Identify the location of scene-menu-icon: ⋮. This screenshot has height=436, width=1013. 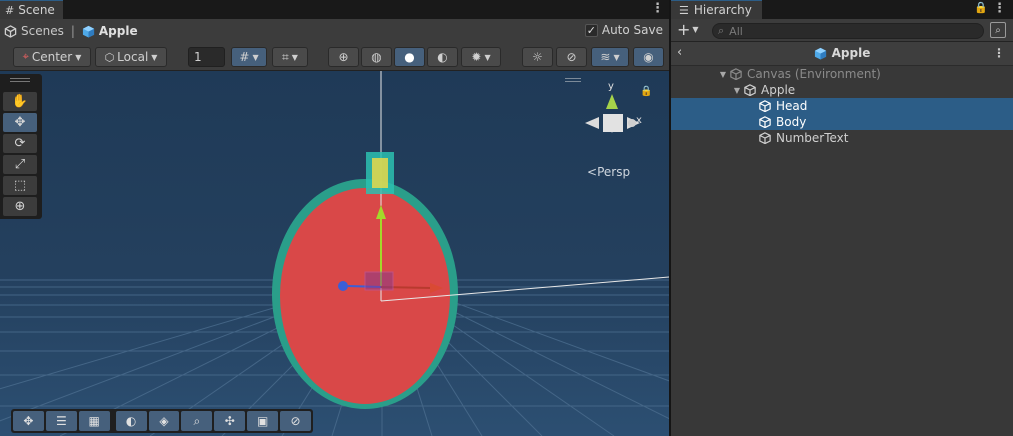
(657, 9).